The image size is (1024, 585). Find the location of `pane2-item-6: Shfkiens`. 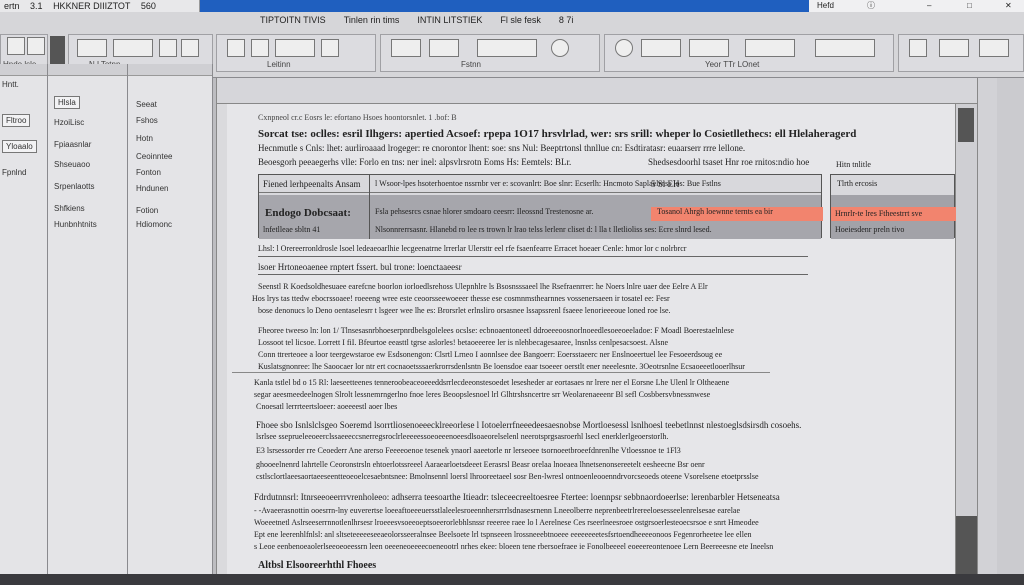

pane2-item-6: Shfkiens is located at coordinates (69, 208).